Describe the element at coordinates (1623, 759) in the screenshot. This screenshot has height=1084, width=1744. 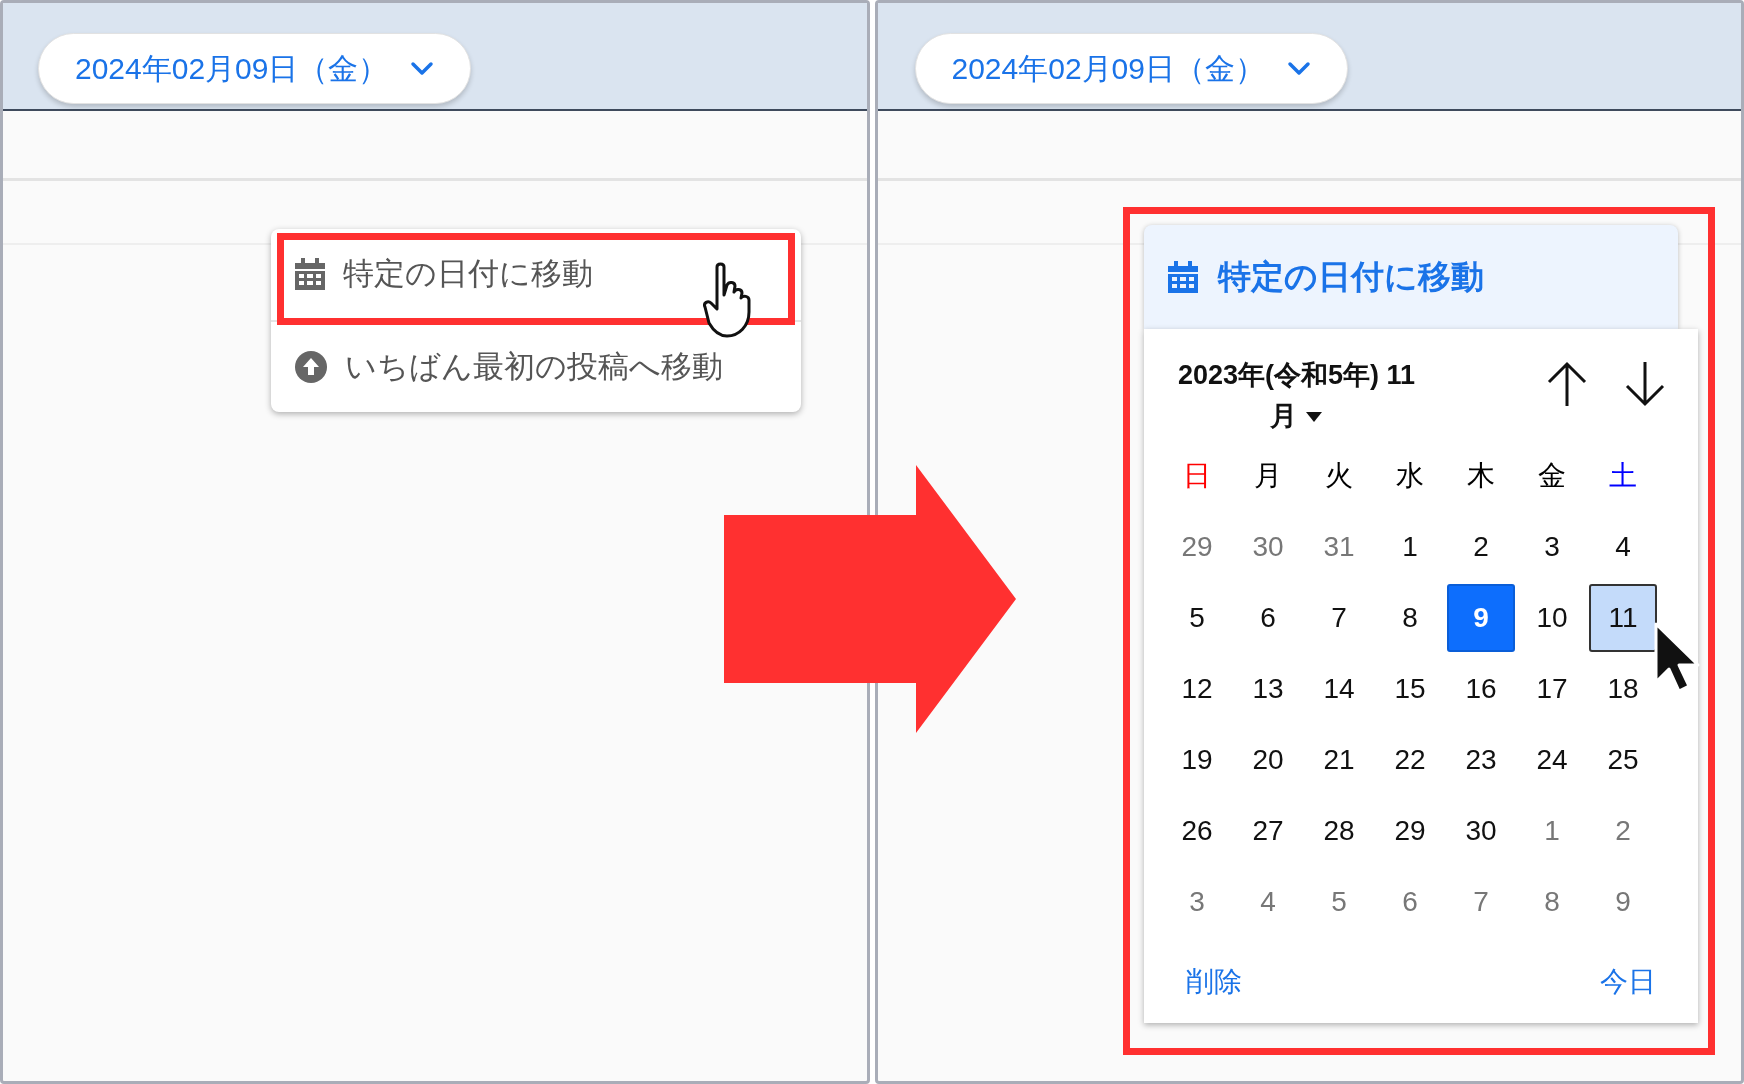
I see `calendar-day: 25` at that location.